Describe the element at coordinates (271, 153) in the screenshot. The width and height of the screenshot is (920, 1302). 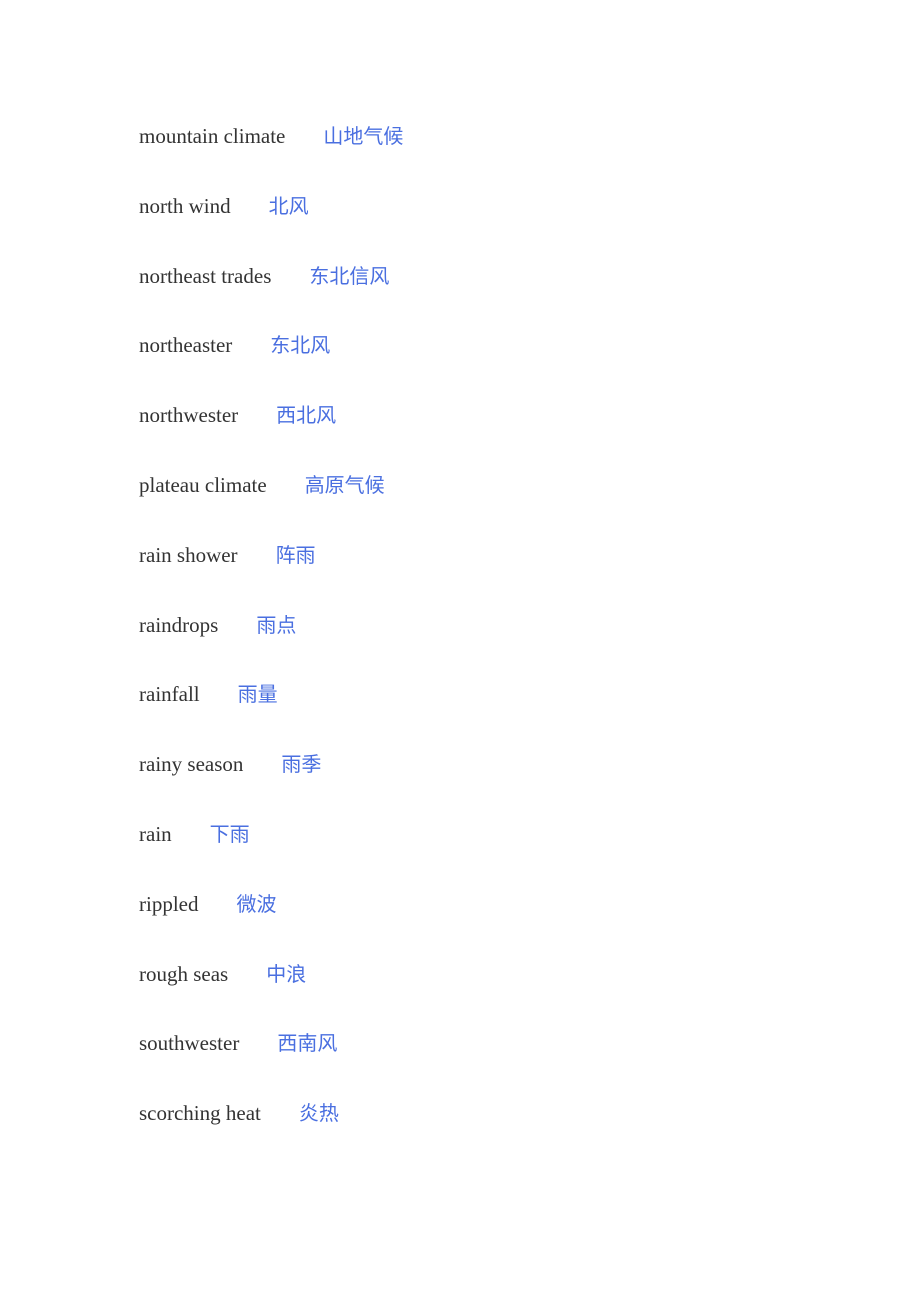
I see `vocabulary-entry: mountain climate 山地气候` at that location.